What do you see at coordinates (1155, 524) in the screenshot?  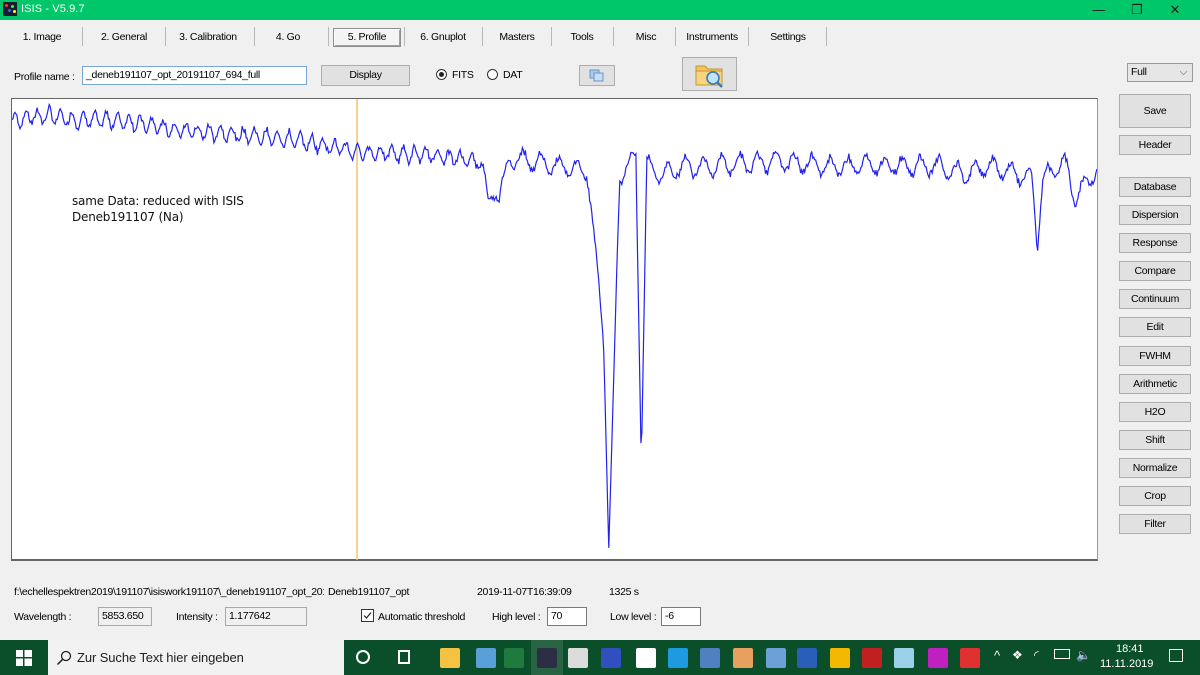 I see `filter-button: Filter` at bounding box center [1155, 524].